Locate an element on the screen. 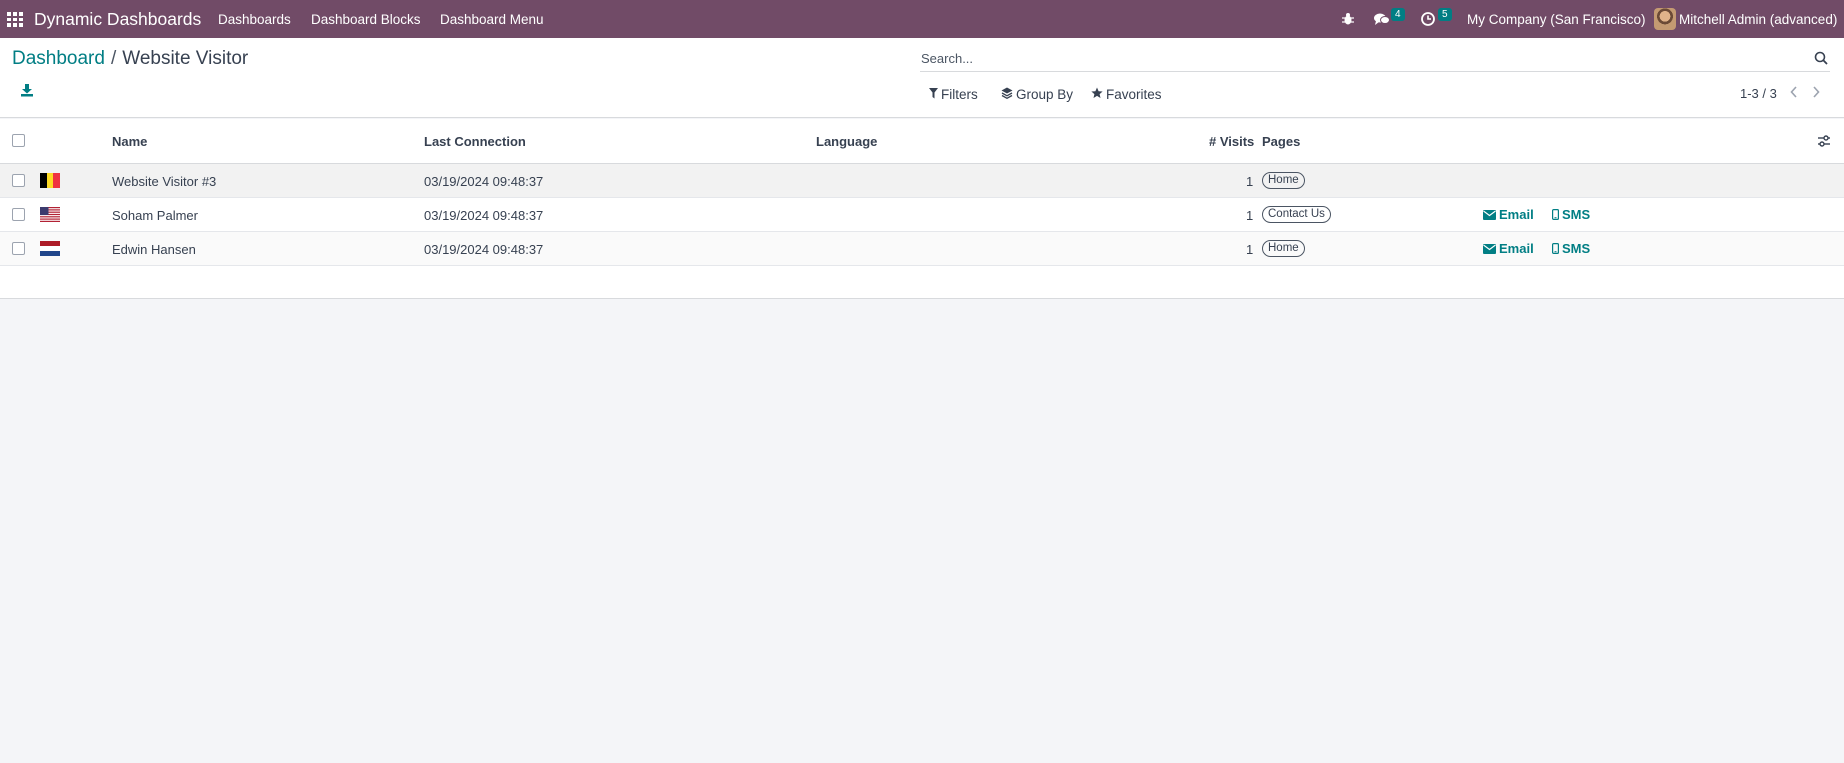 The height and width of the screenshot is (763, 1844). filter-icon is located at coordinates (933, 94).